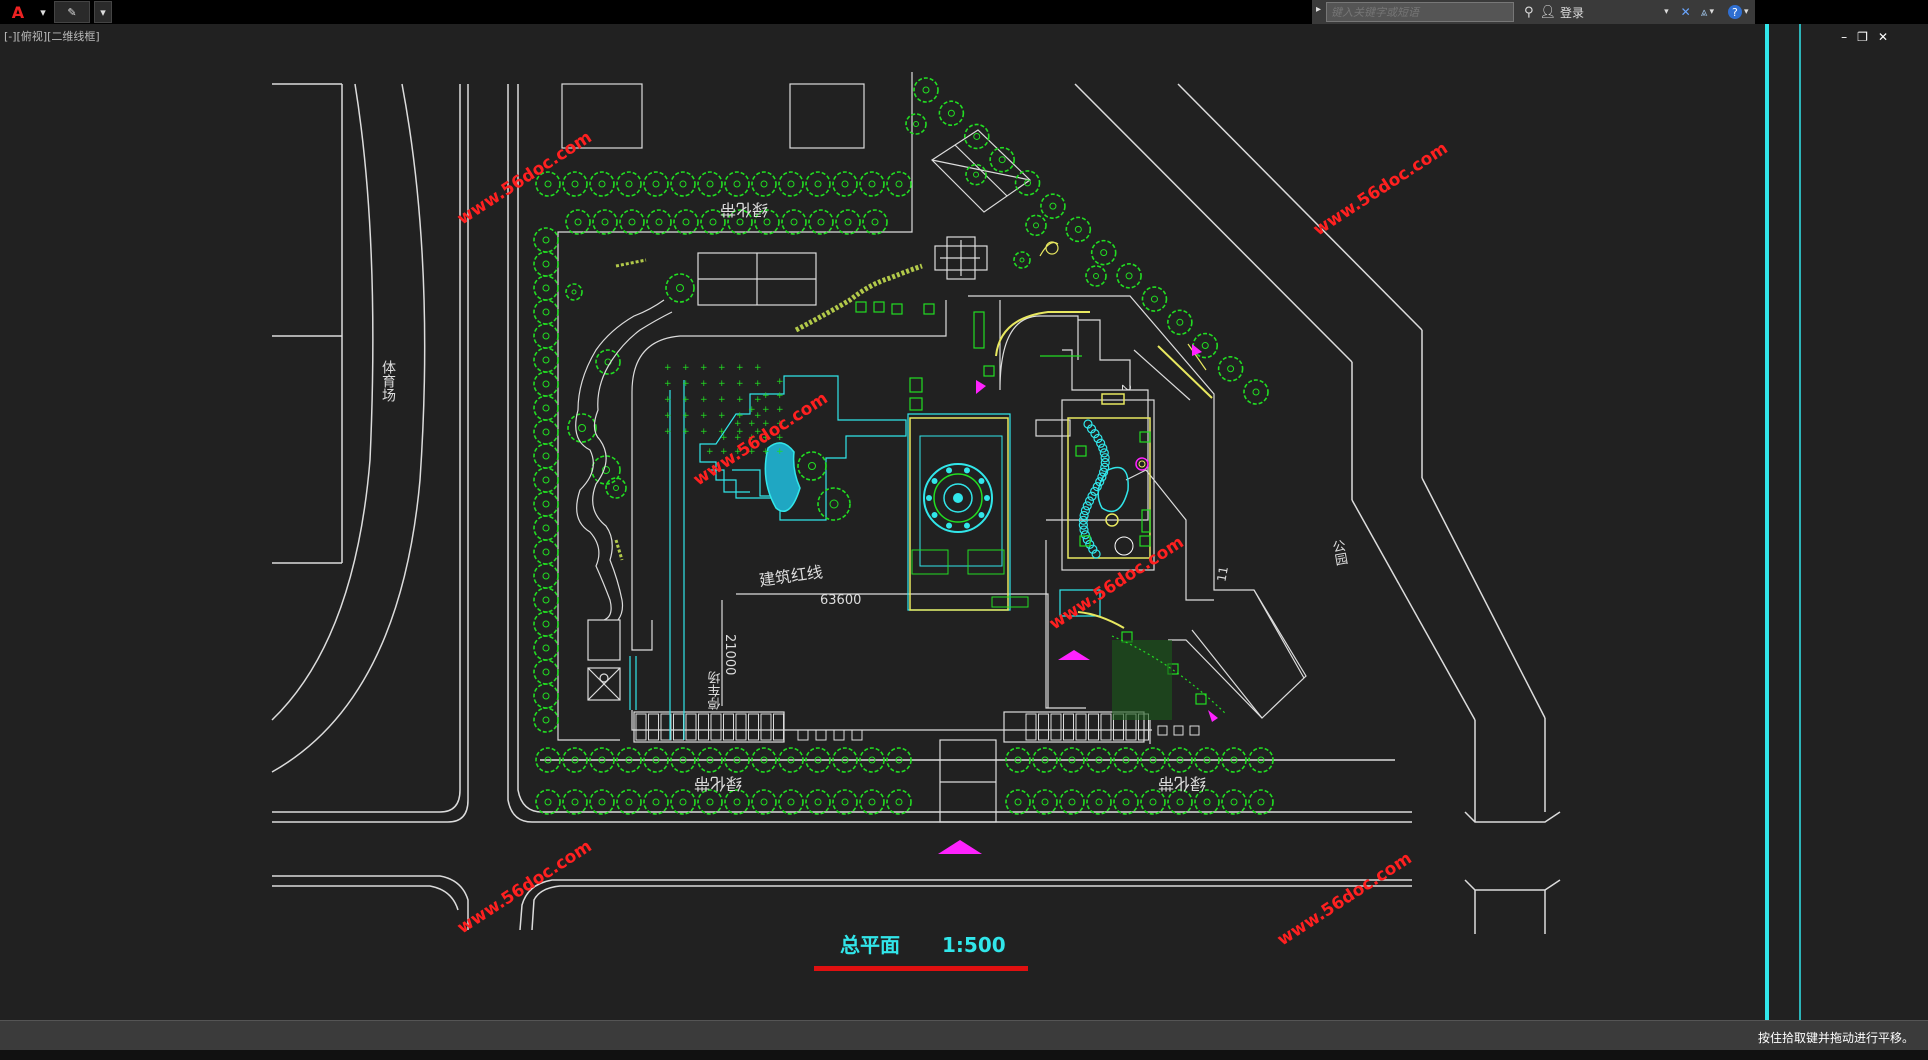 Image resolution: width=1928 pixels, height=1060 pixels. What do you see at coordinates (103, 12) in the screenshot?
I see `workspace-dropdown-icon: ▾` at bounding box center [103, 12].